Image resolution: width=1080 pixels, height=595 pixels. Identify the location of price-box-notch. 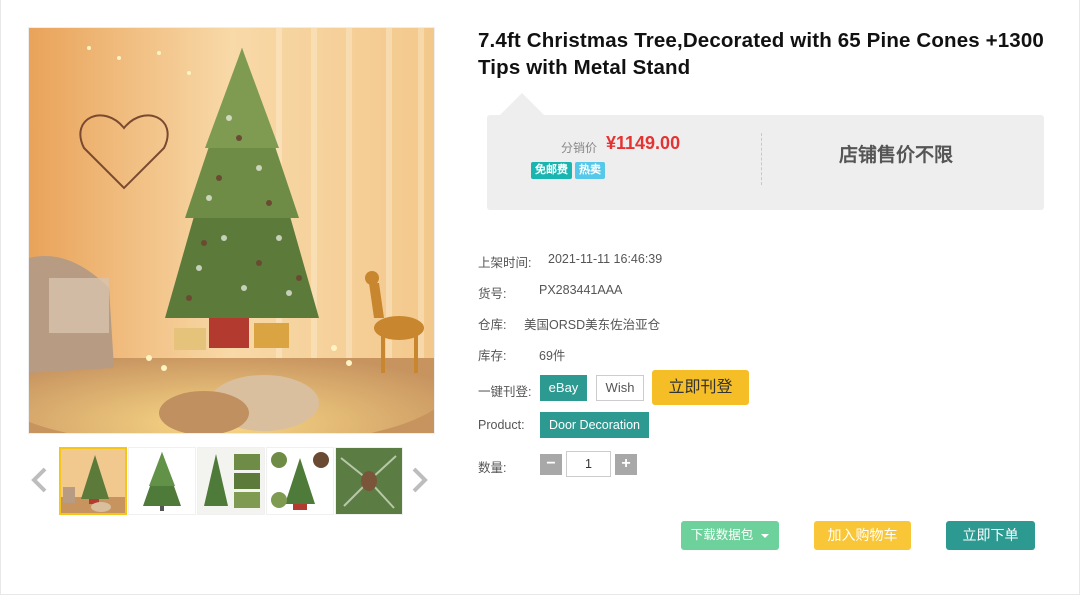
(522, 104).